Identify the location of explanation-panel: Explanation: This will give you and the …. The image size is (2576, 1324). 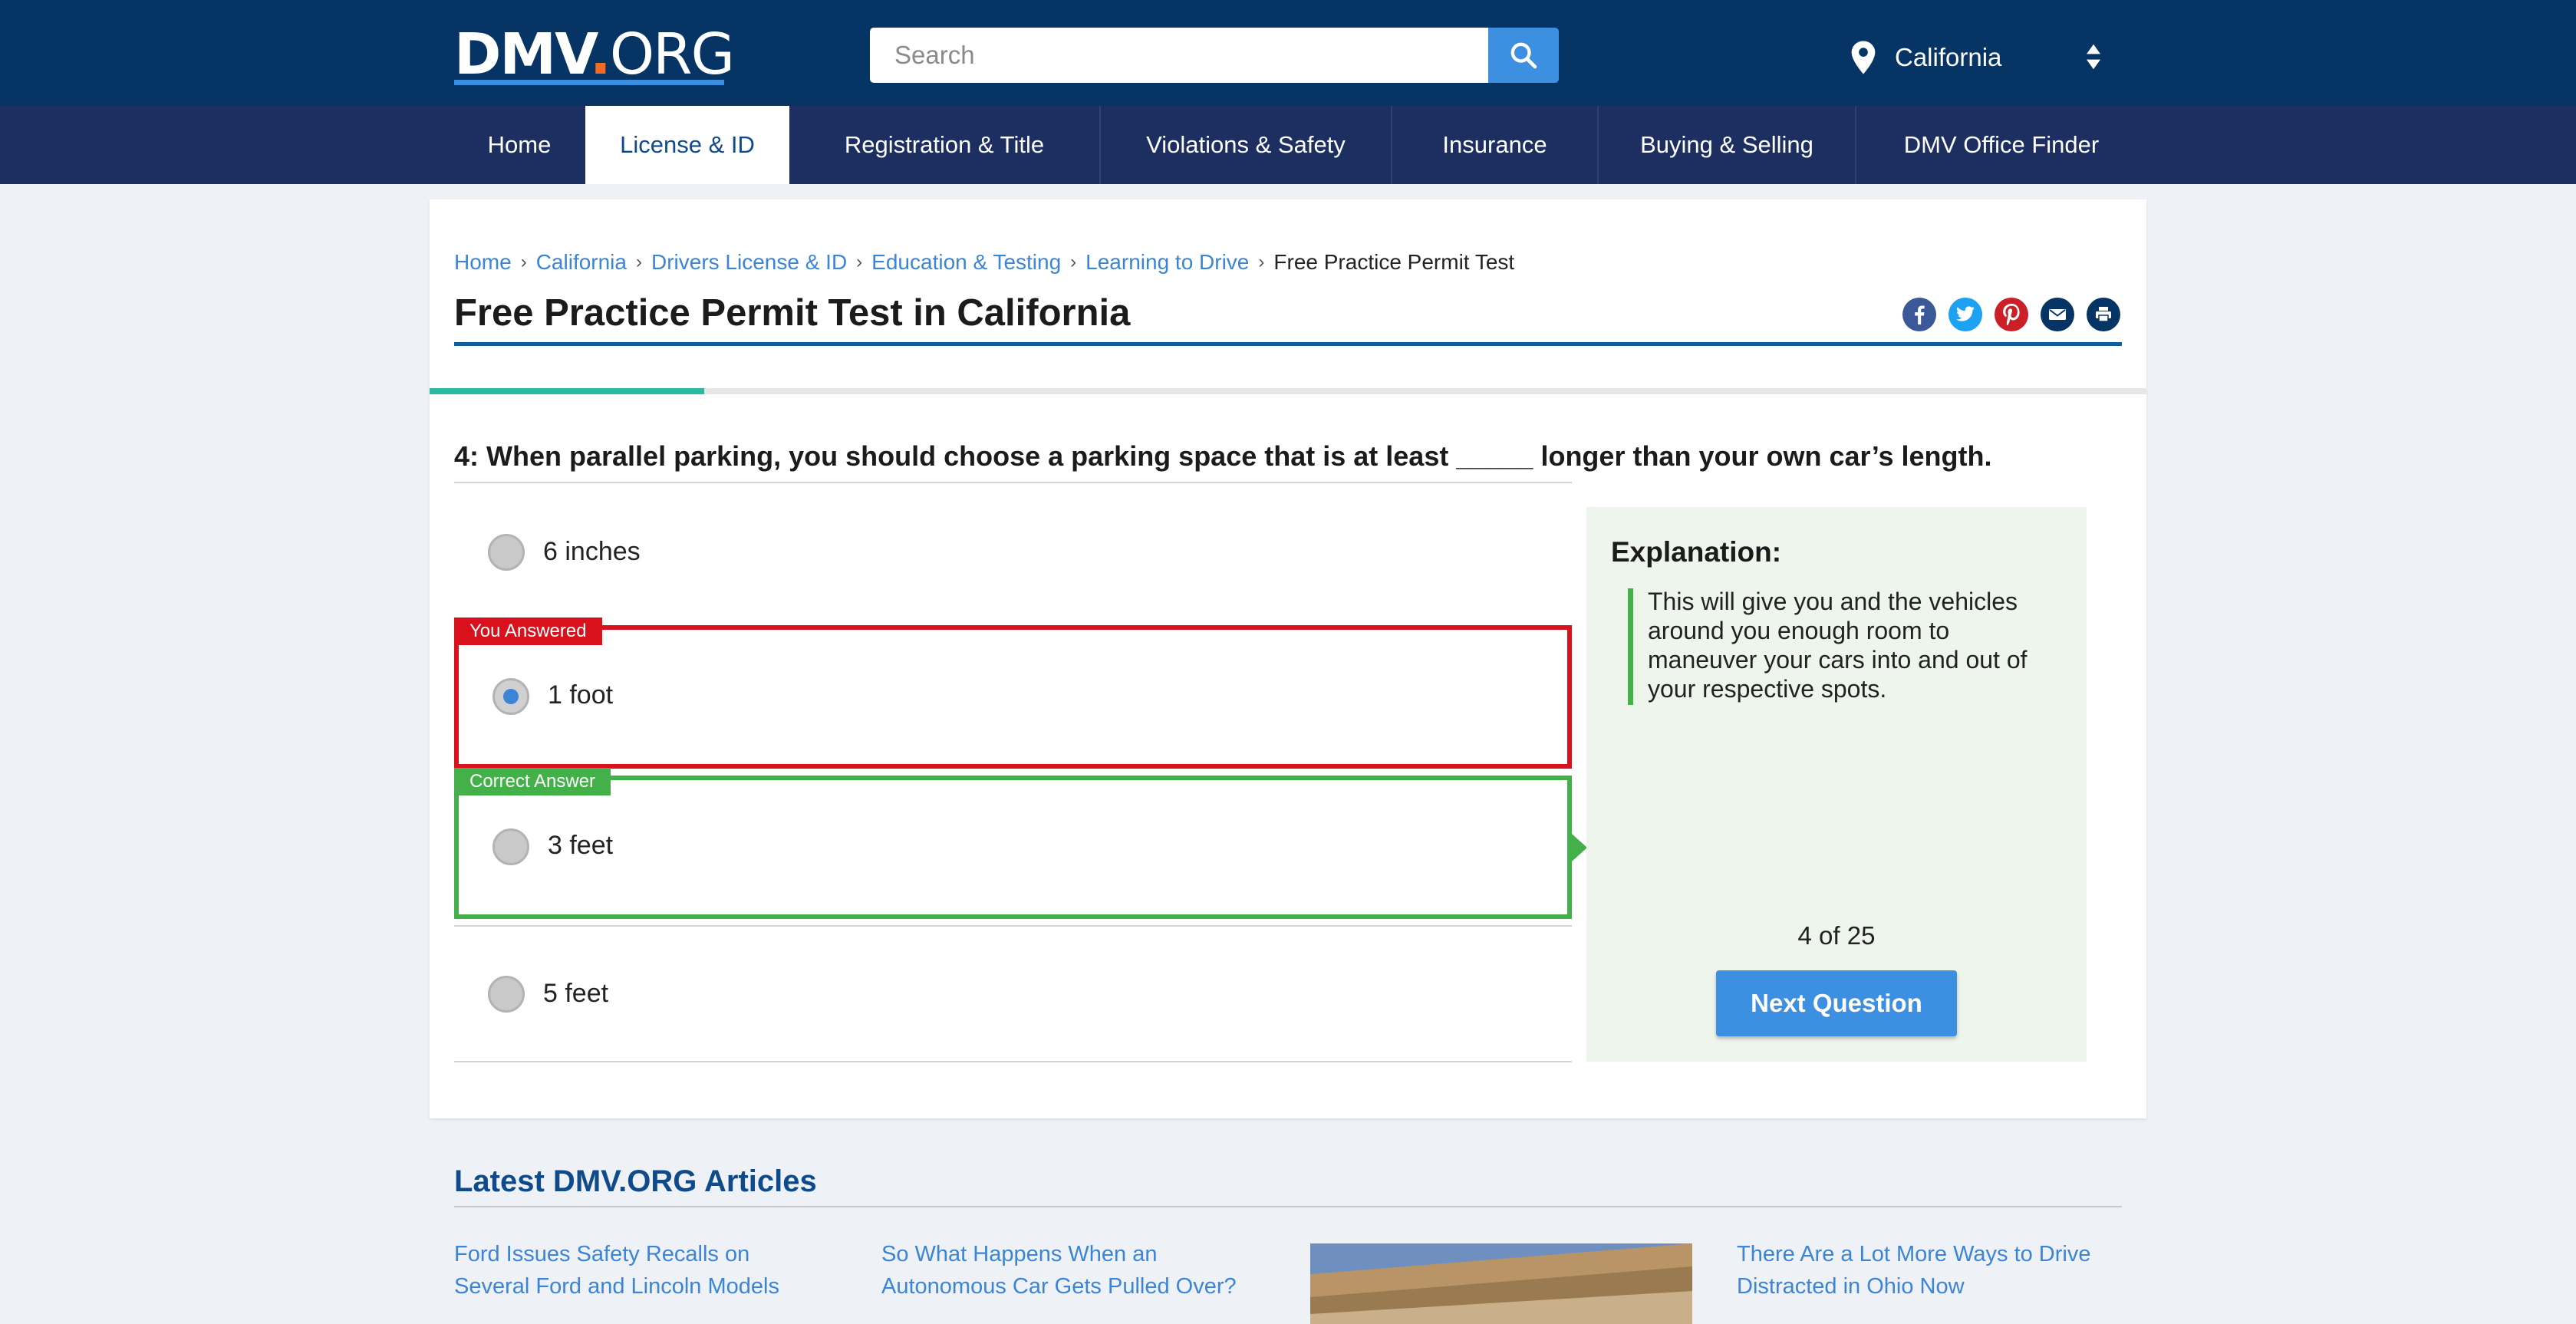
(1836, 784).